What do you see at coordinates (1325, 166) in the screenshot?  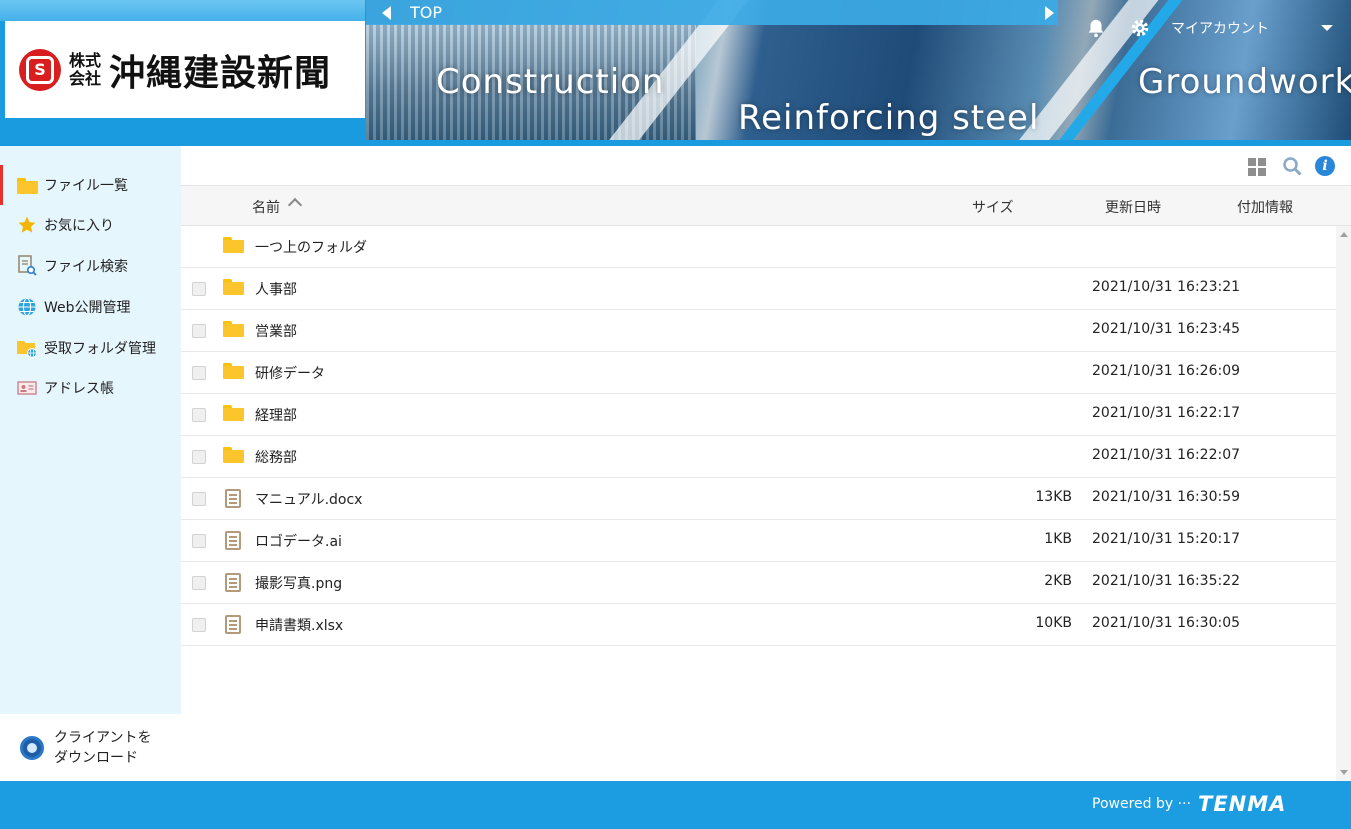 I see `info-icon: i` at bounding box center [1325, 166].